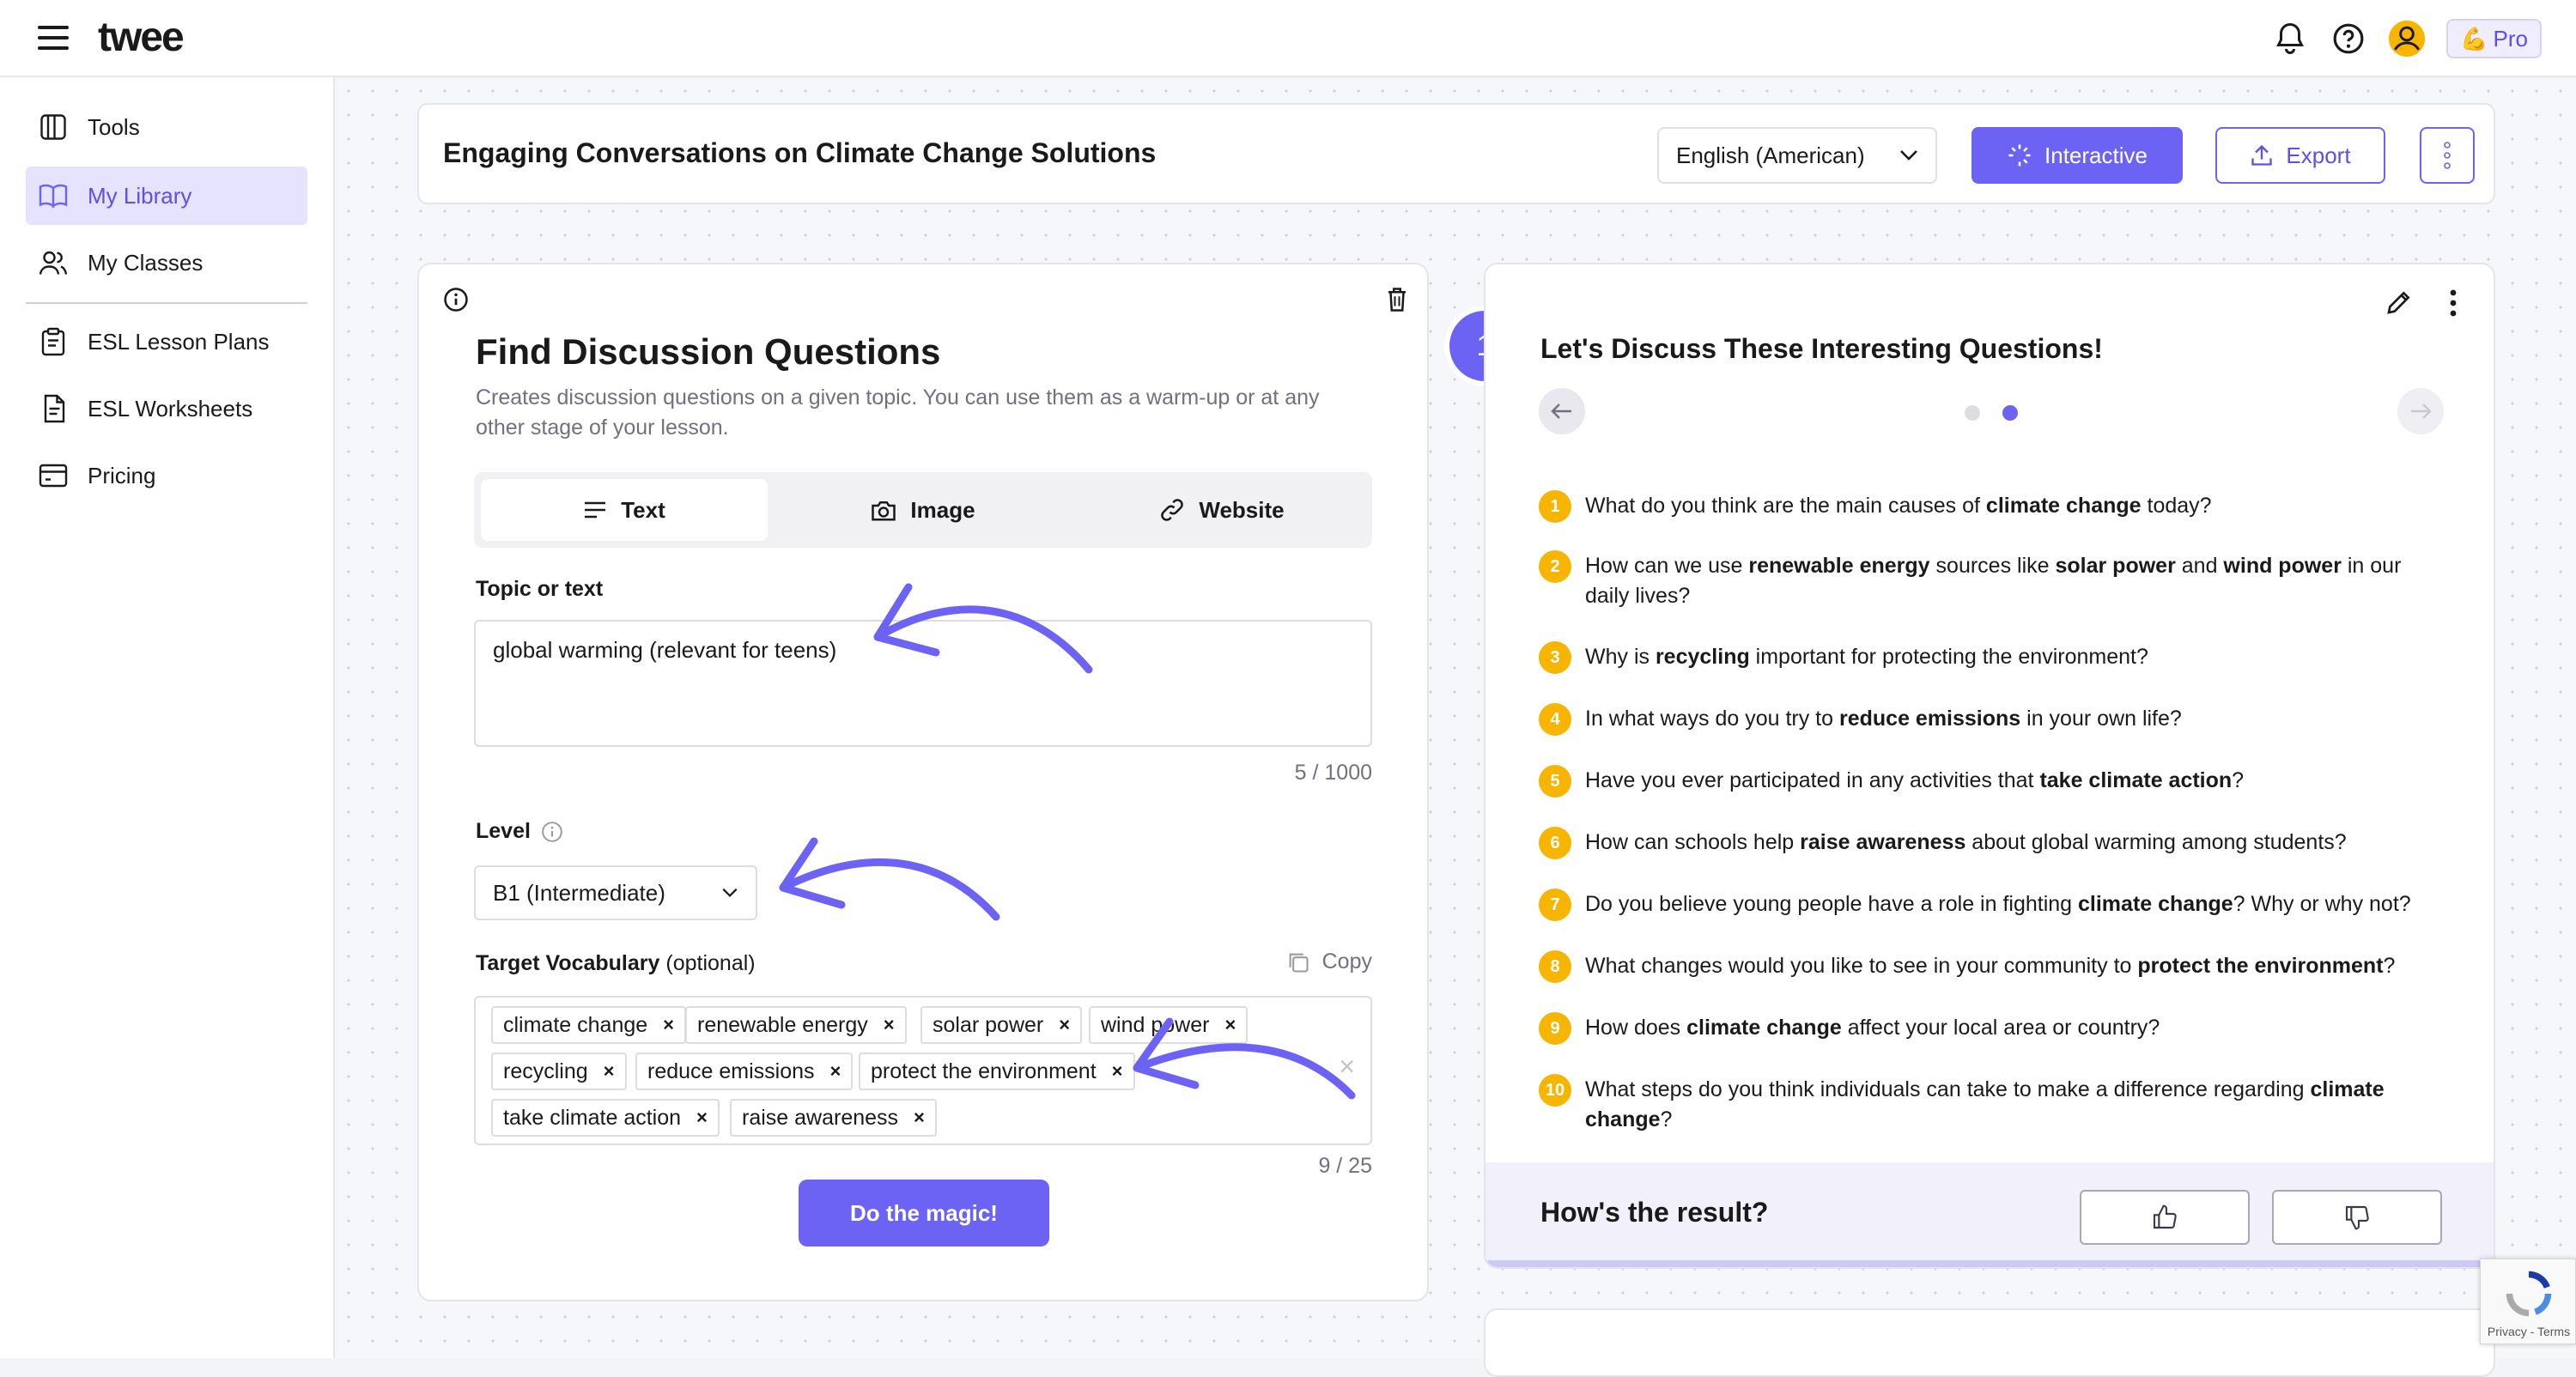 This screenshot has width=2576, height=1377. Describe the element at coordinates (1221, 510) in the screenshot. I see `tab-website: Website` at that location.